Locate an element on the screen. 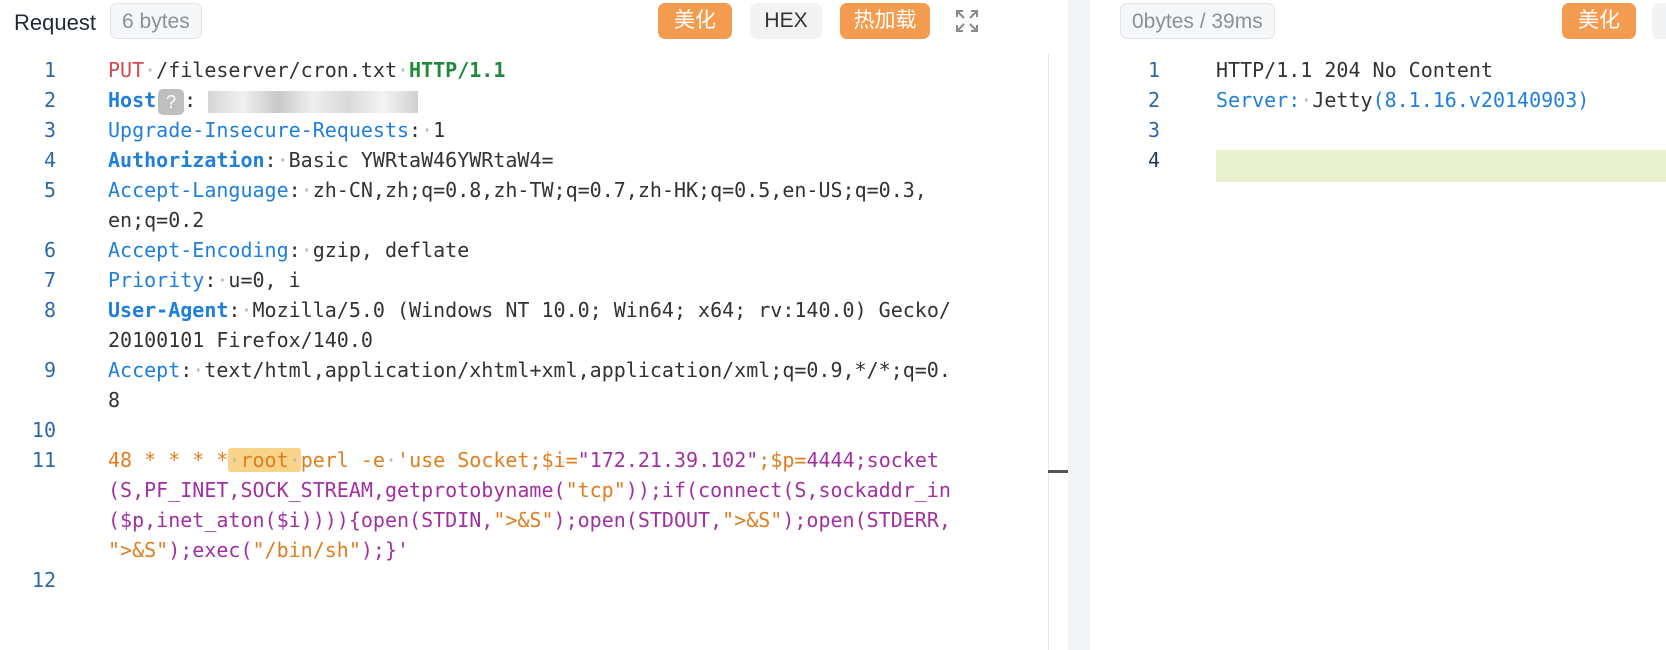 This screenshot has width=1666, height=650. hex-button: HEX is located at coordinates (786, 21).